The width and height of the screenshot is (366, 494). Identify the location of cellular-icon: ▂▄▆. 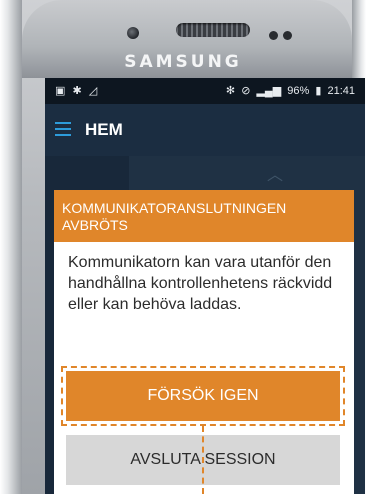
(269, 91).